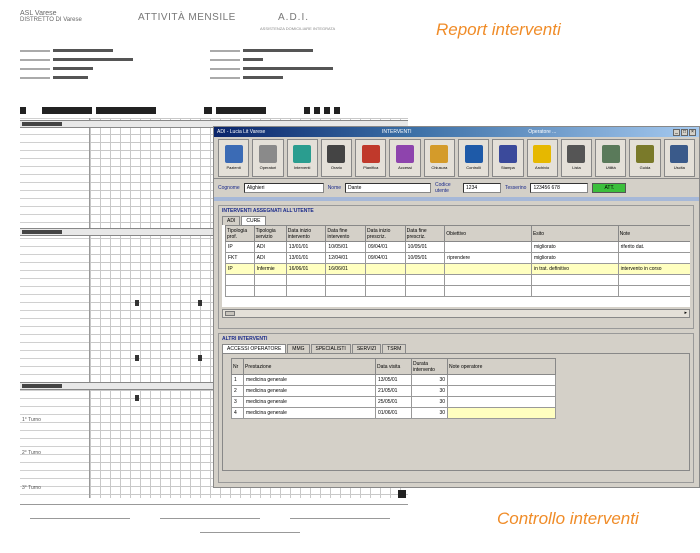  Describe the element at coordinates (456, 313) in the screenshot. I see `horizontal-scrollbar: ▸` at that location.